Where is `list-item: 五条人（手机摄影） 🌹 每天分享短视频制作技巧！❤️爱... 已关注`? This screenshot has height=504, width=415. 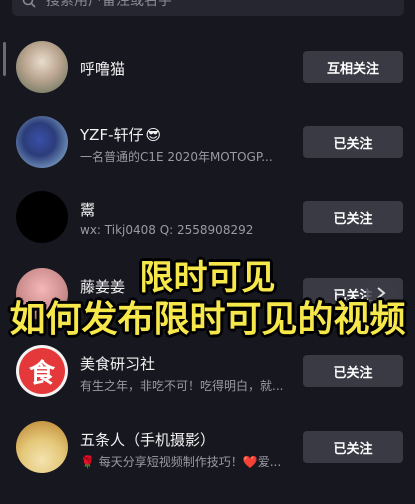 list-item: 五条人（手机摄影） 🌹 每天分享短视频制作技巧！❤️爱... 已关注 is located at coordinates (207, 451).